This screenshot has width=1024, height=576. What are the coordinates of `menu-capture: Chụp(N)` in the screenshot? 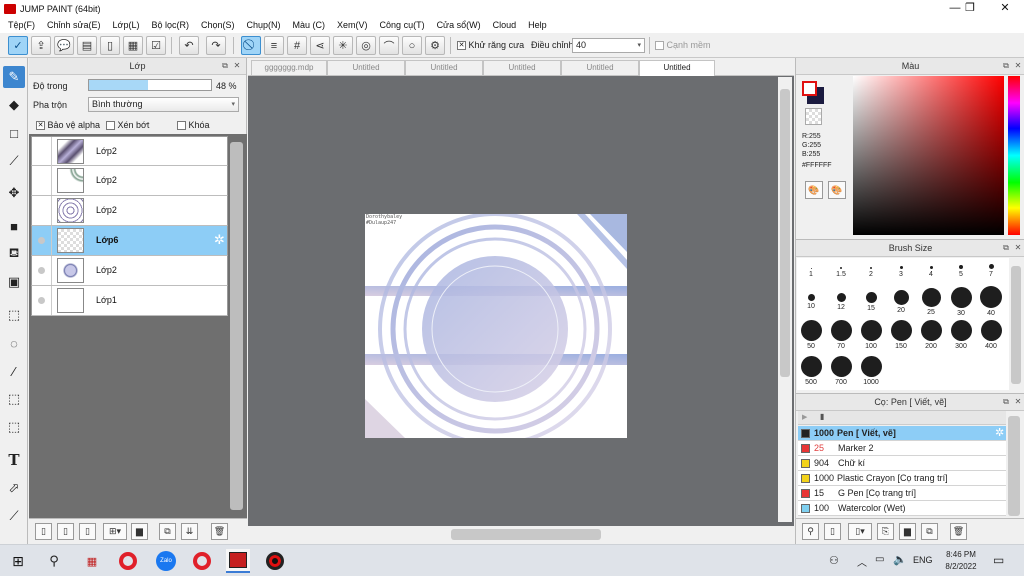 It's located at (264, 25).